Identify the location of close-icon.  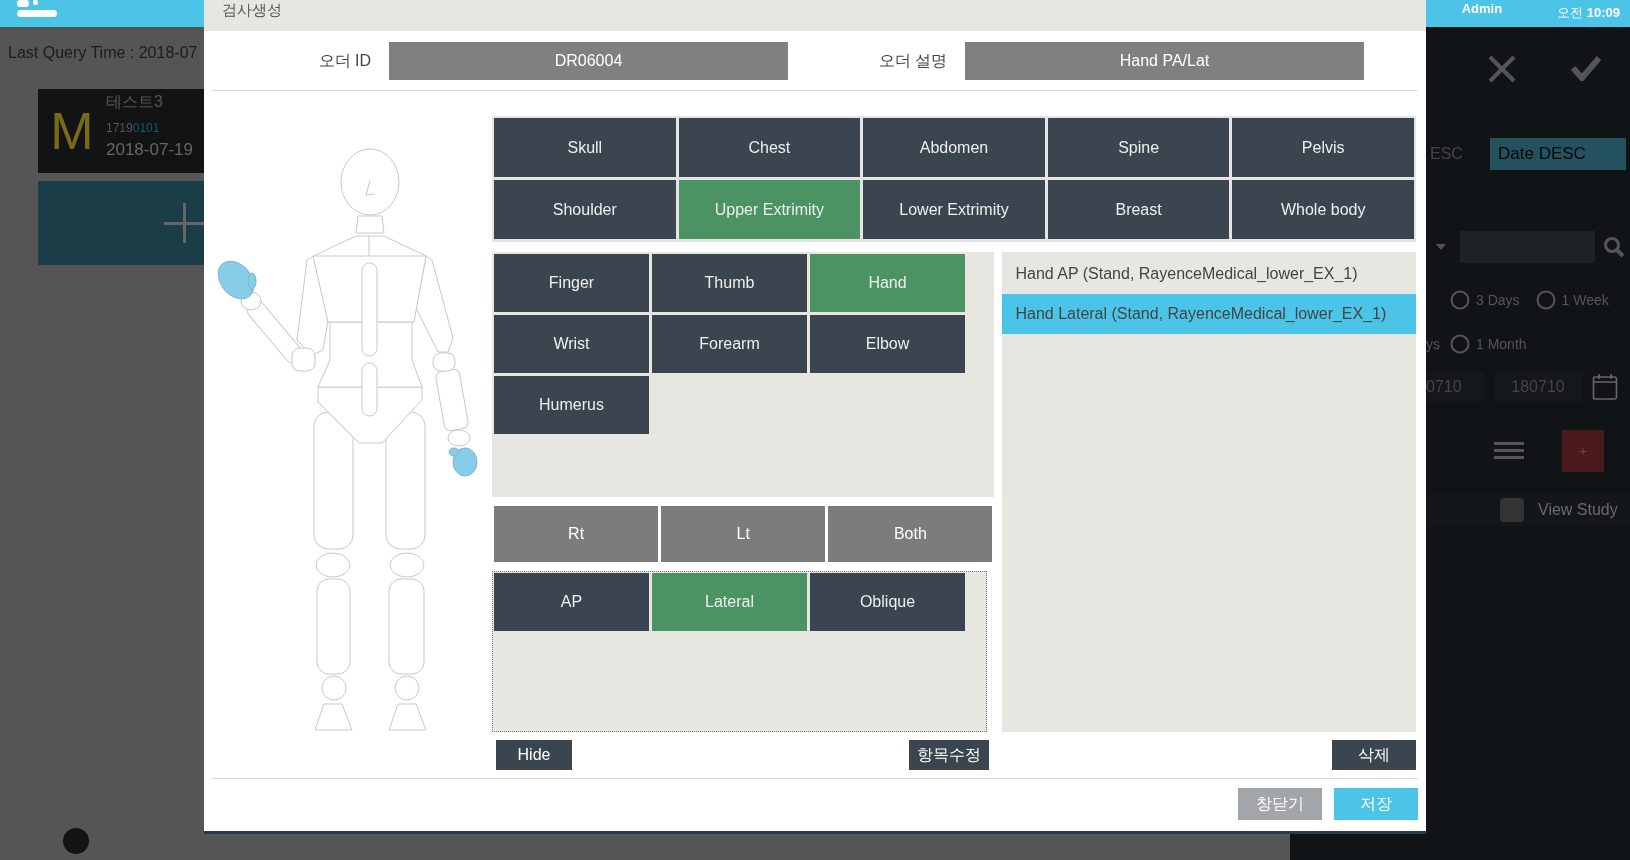
(1502, 69).